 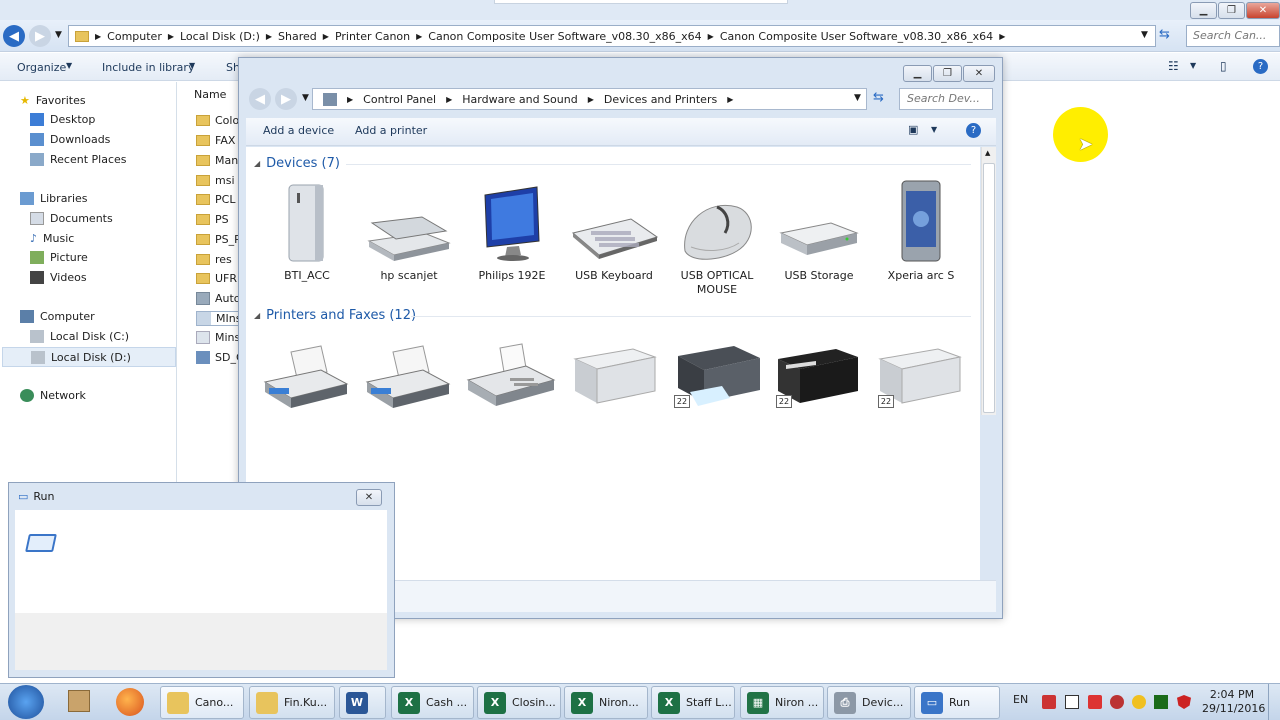 I want to click on taskbar-item-word: W, so click(x=362, y=702).